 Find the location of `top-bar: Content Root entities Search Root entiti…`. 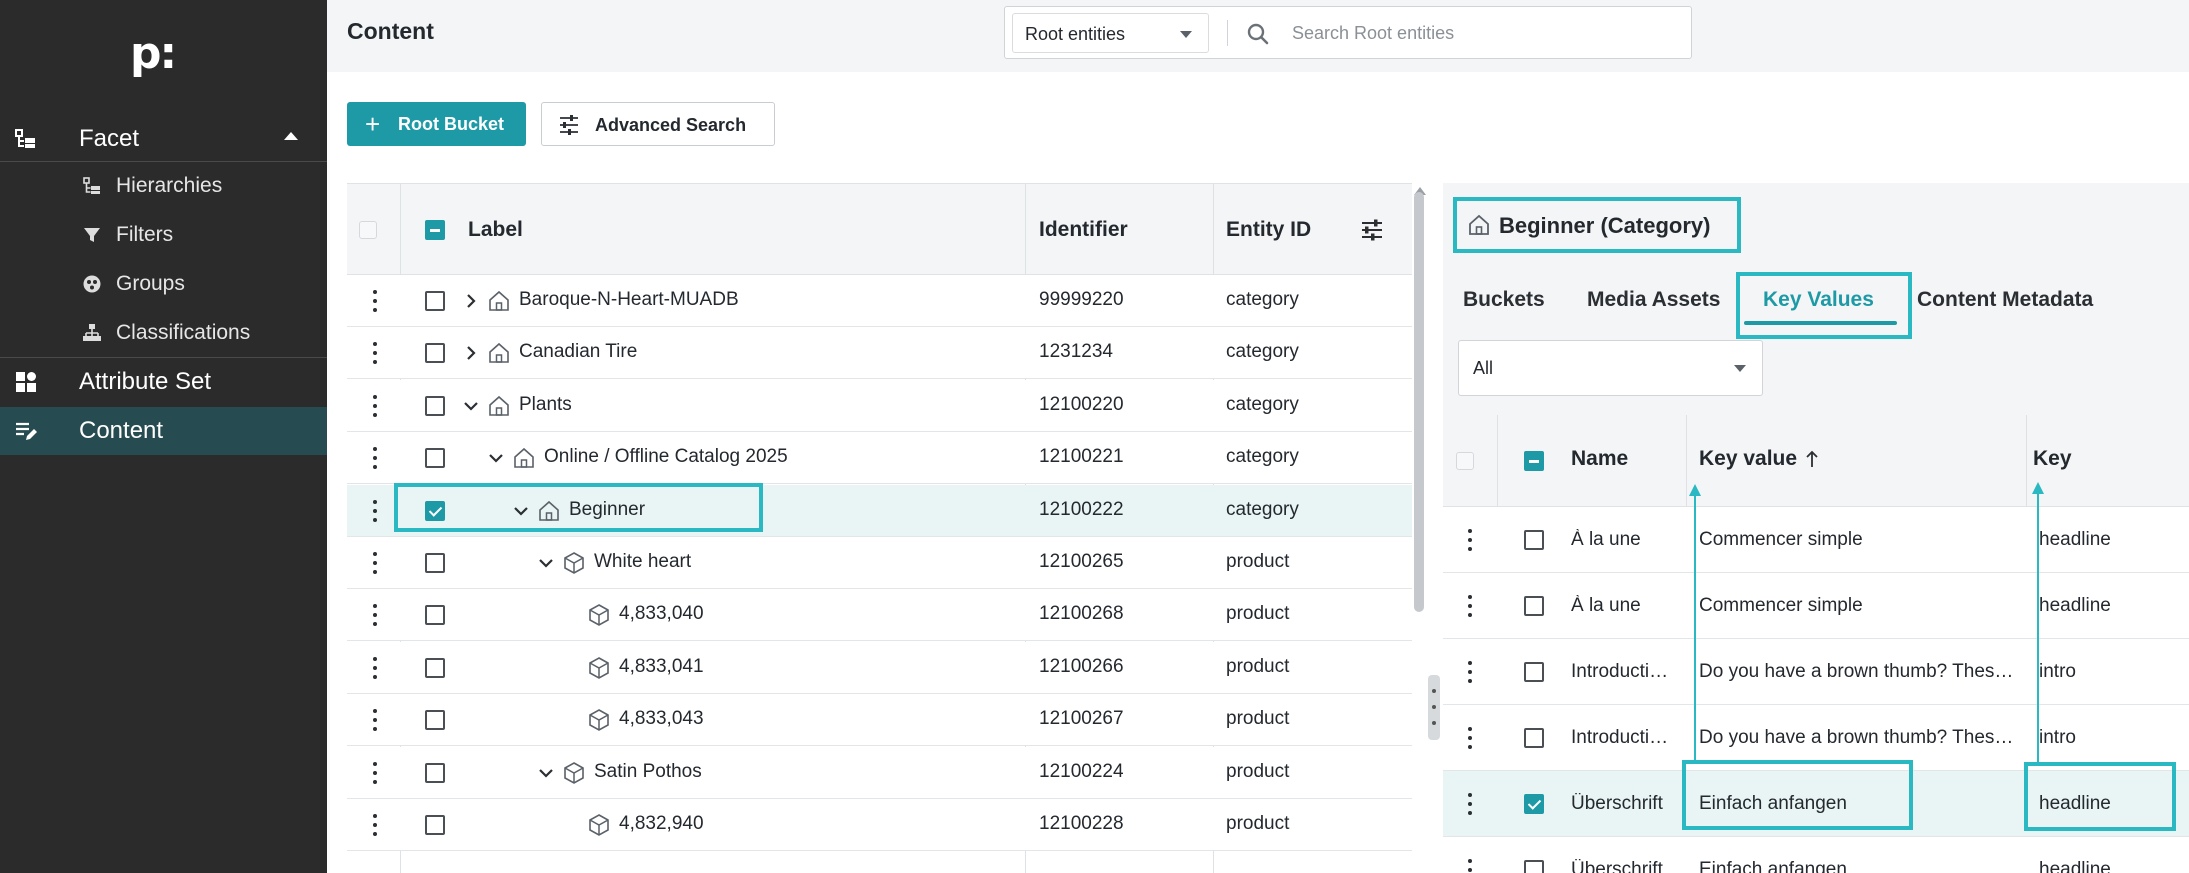

top-bar: Content Root entities Search Root entiti… is located at coordinates (1258, 36).